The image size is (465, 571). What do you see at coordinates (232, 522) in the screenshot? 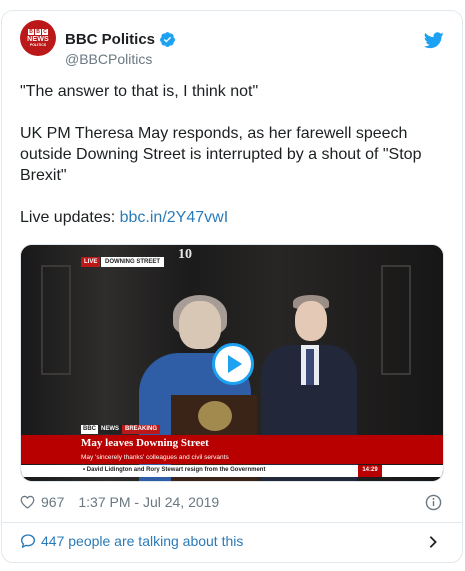
I see `footer-divider` at bounding box center [232, 522].